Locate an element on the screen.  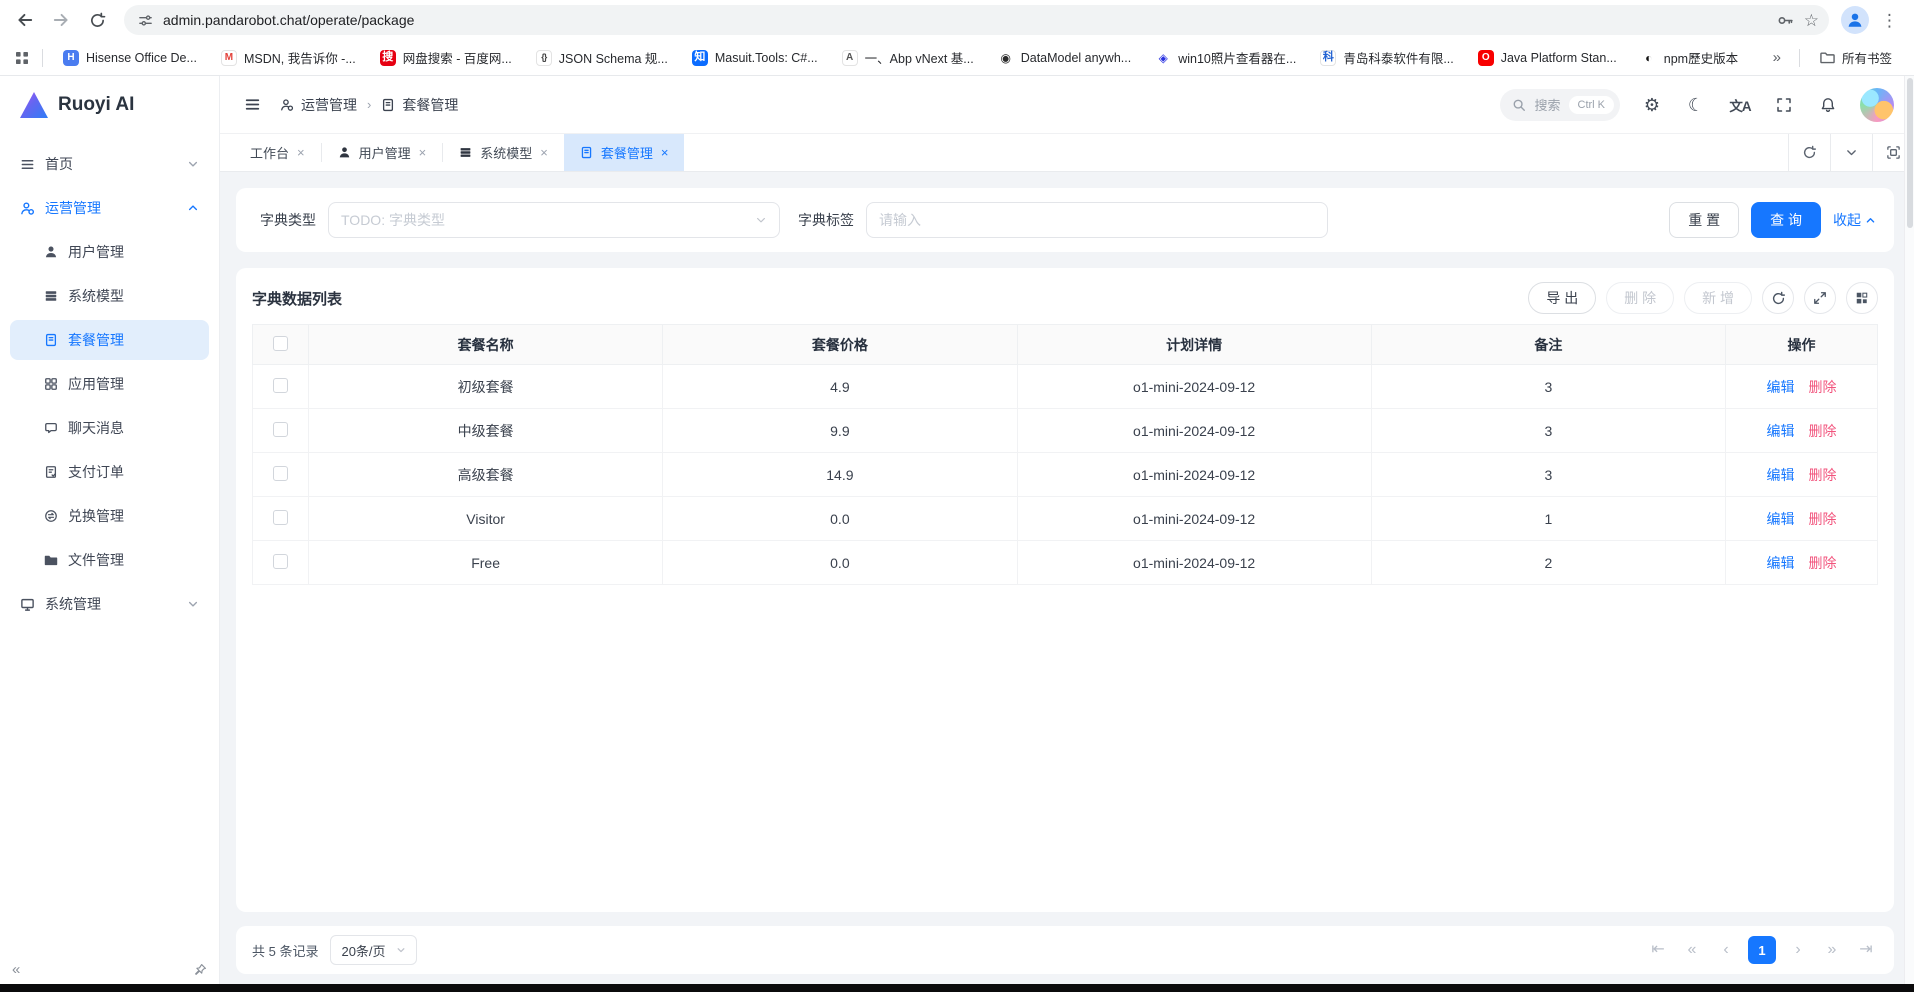
dict-tag-label: 字典标签 is located at coordinates (826, 220).